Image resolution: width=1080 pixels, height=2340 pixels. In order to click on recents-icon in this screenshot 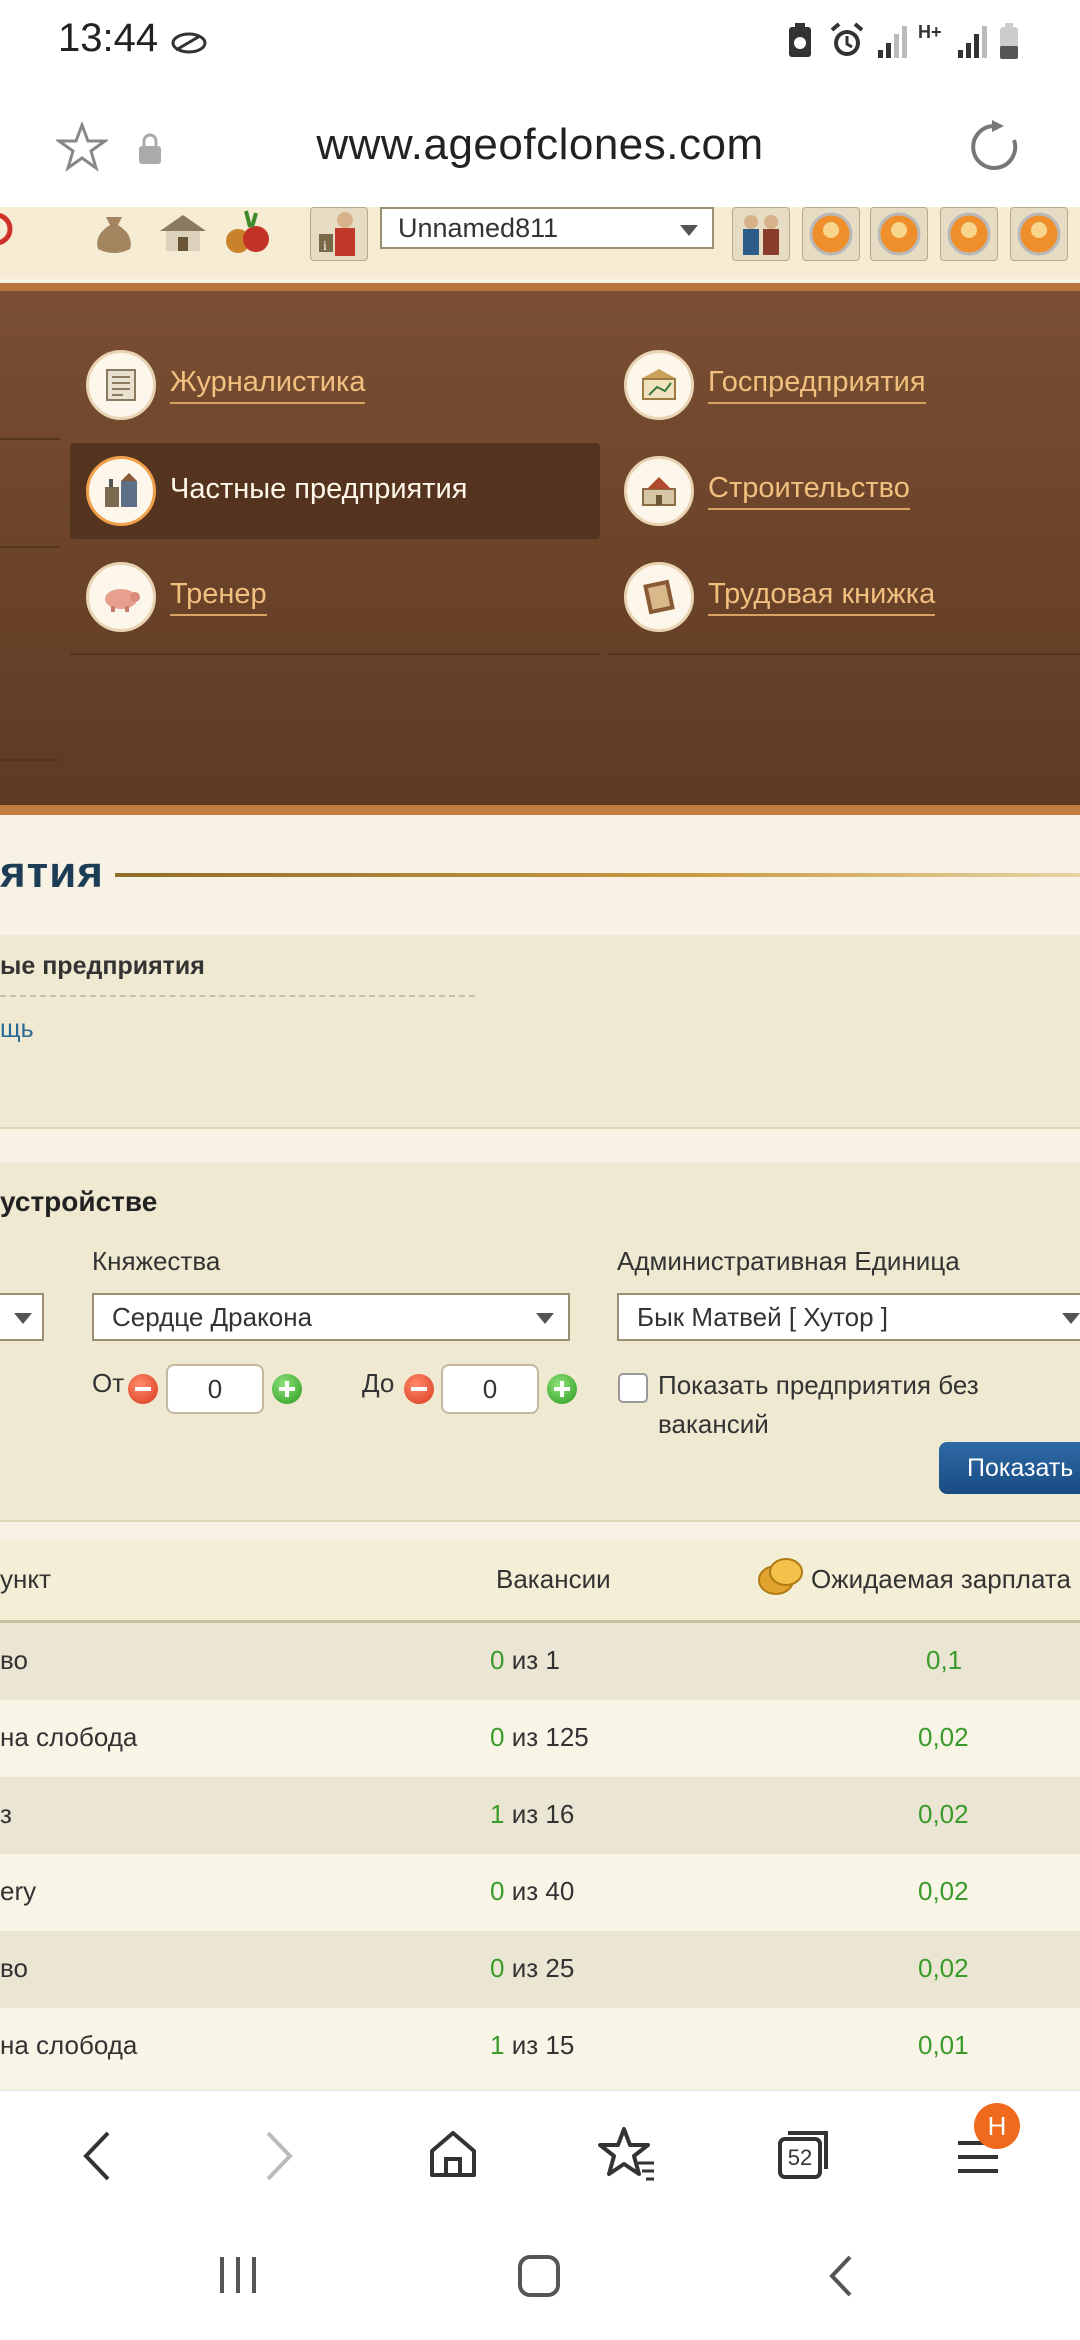, I will do `click(238, 2275)`.